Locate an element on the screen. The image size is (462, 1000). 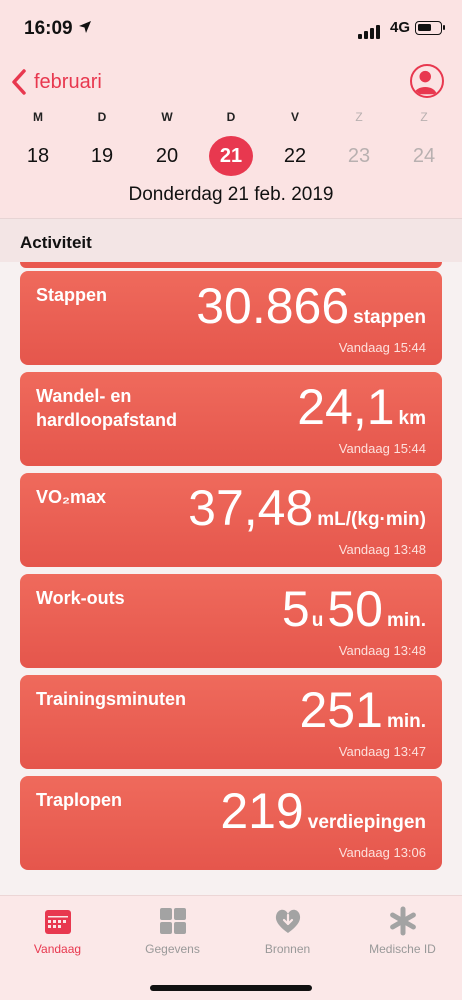
card-vo2max: VO₂max 37,48 mL/(kg·min) Vandaag 13:48 is located at coordinates (231, 520).